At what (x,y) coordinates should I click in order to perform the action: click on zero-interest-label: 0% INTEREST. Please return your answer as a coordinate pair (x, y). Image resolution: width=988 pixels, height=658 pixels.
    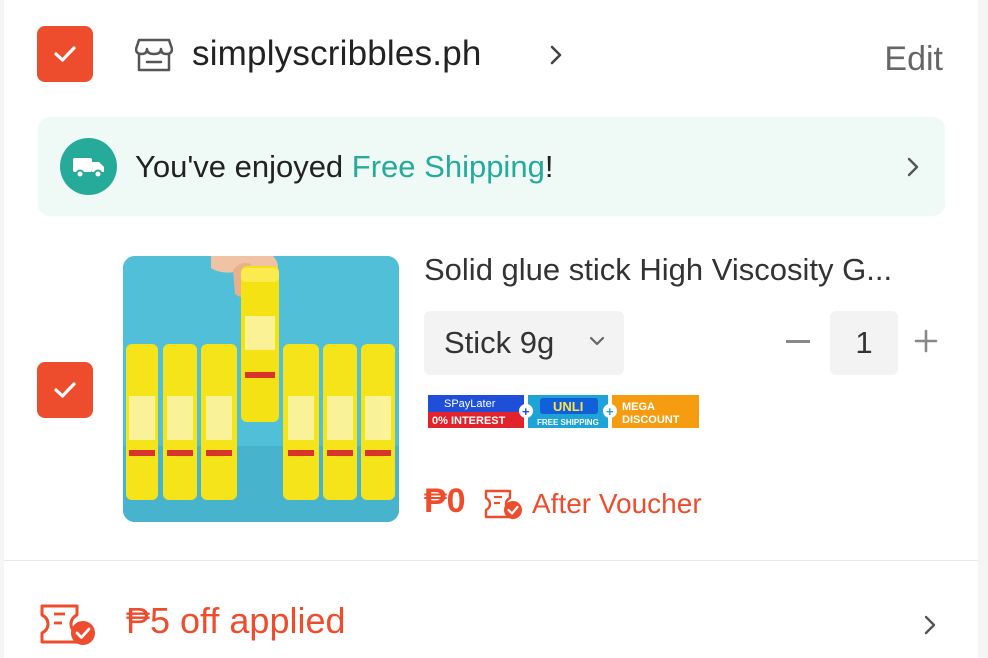
    Looking at the image, I should click on (469, 421).